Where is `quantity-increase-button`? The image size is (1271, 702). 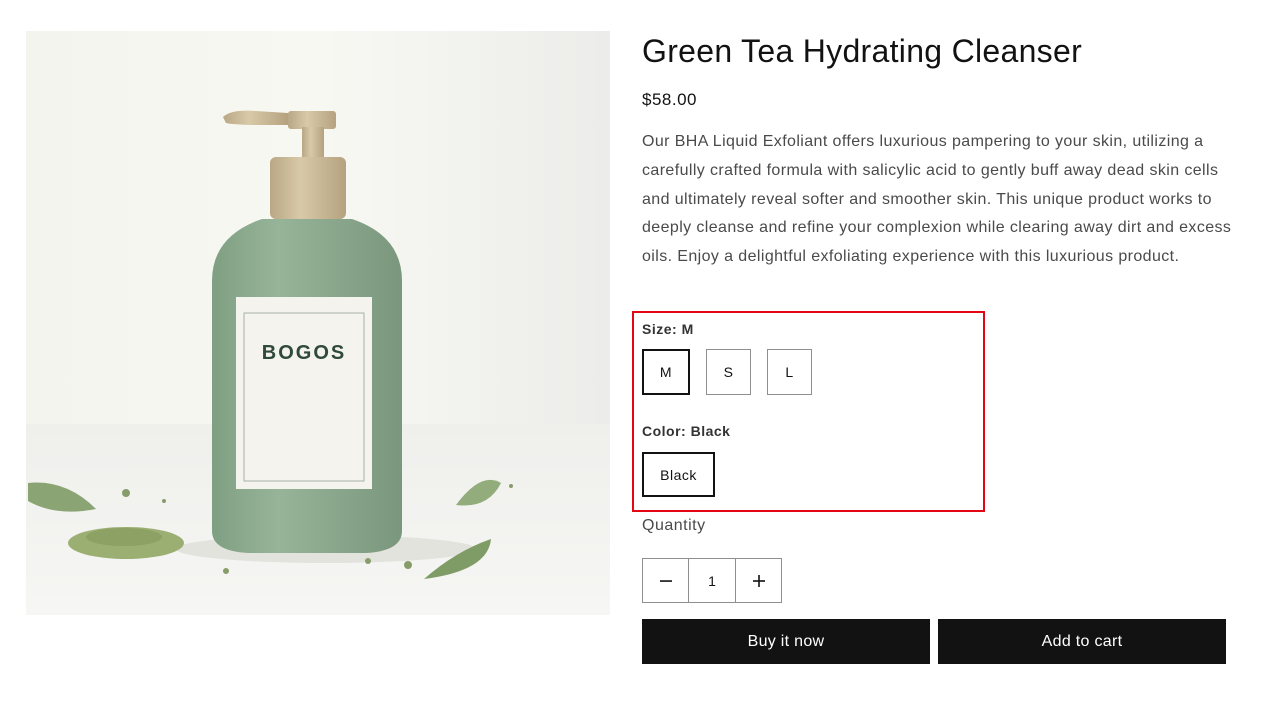
quantity-increase-button is located at coordinates (758, 580).